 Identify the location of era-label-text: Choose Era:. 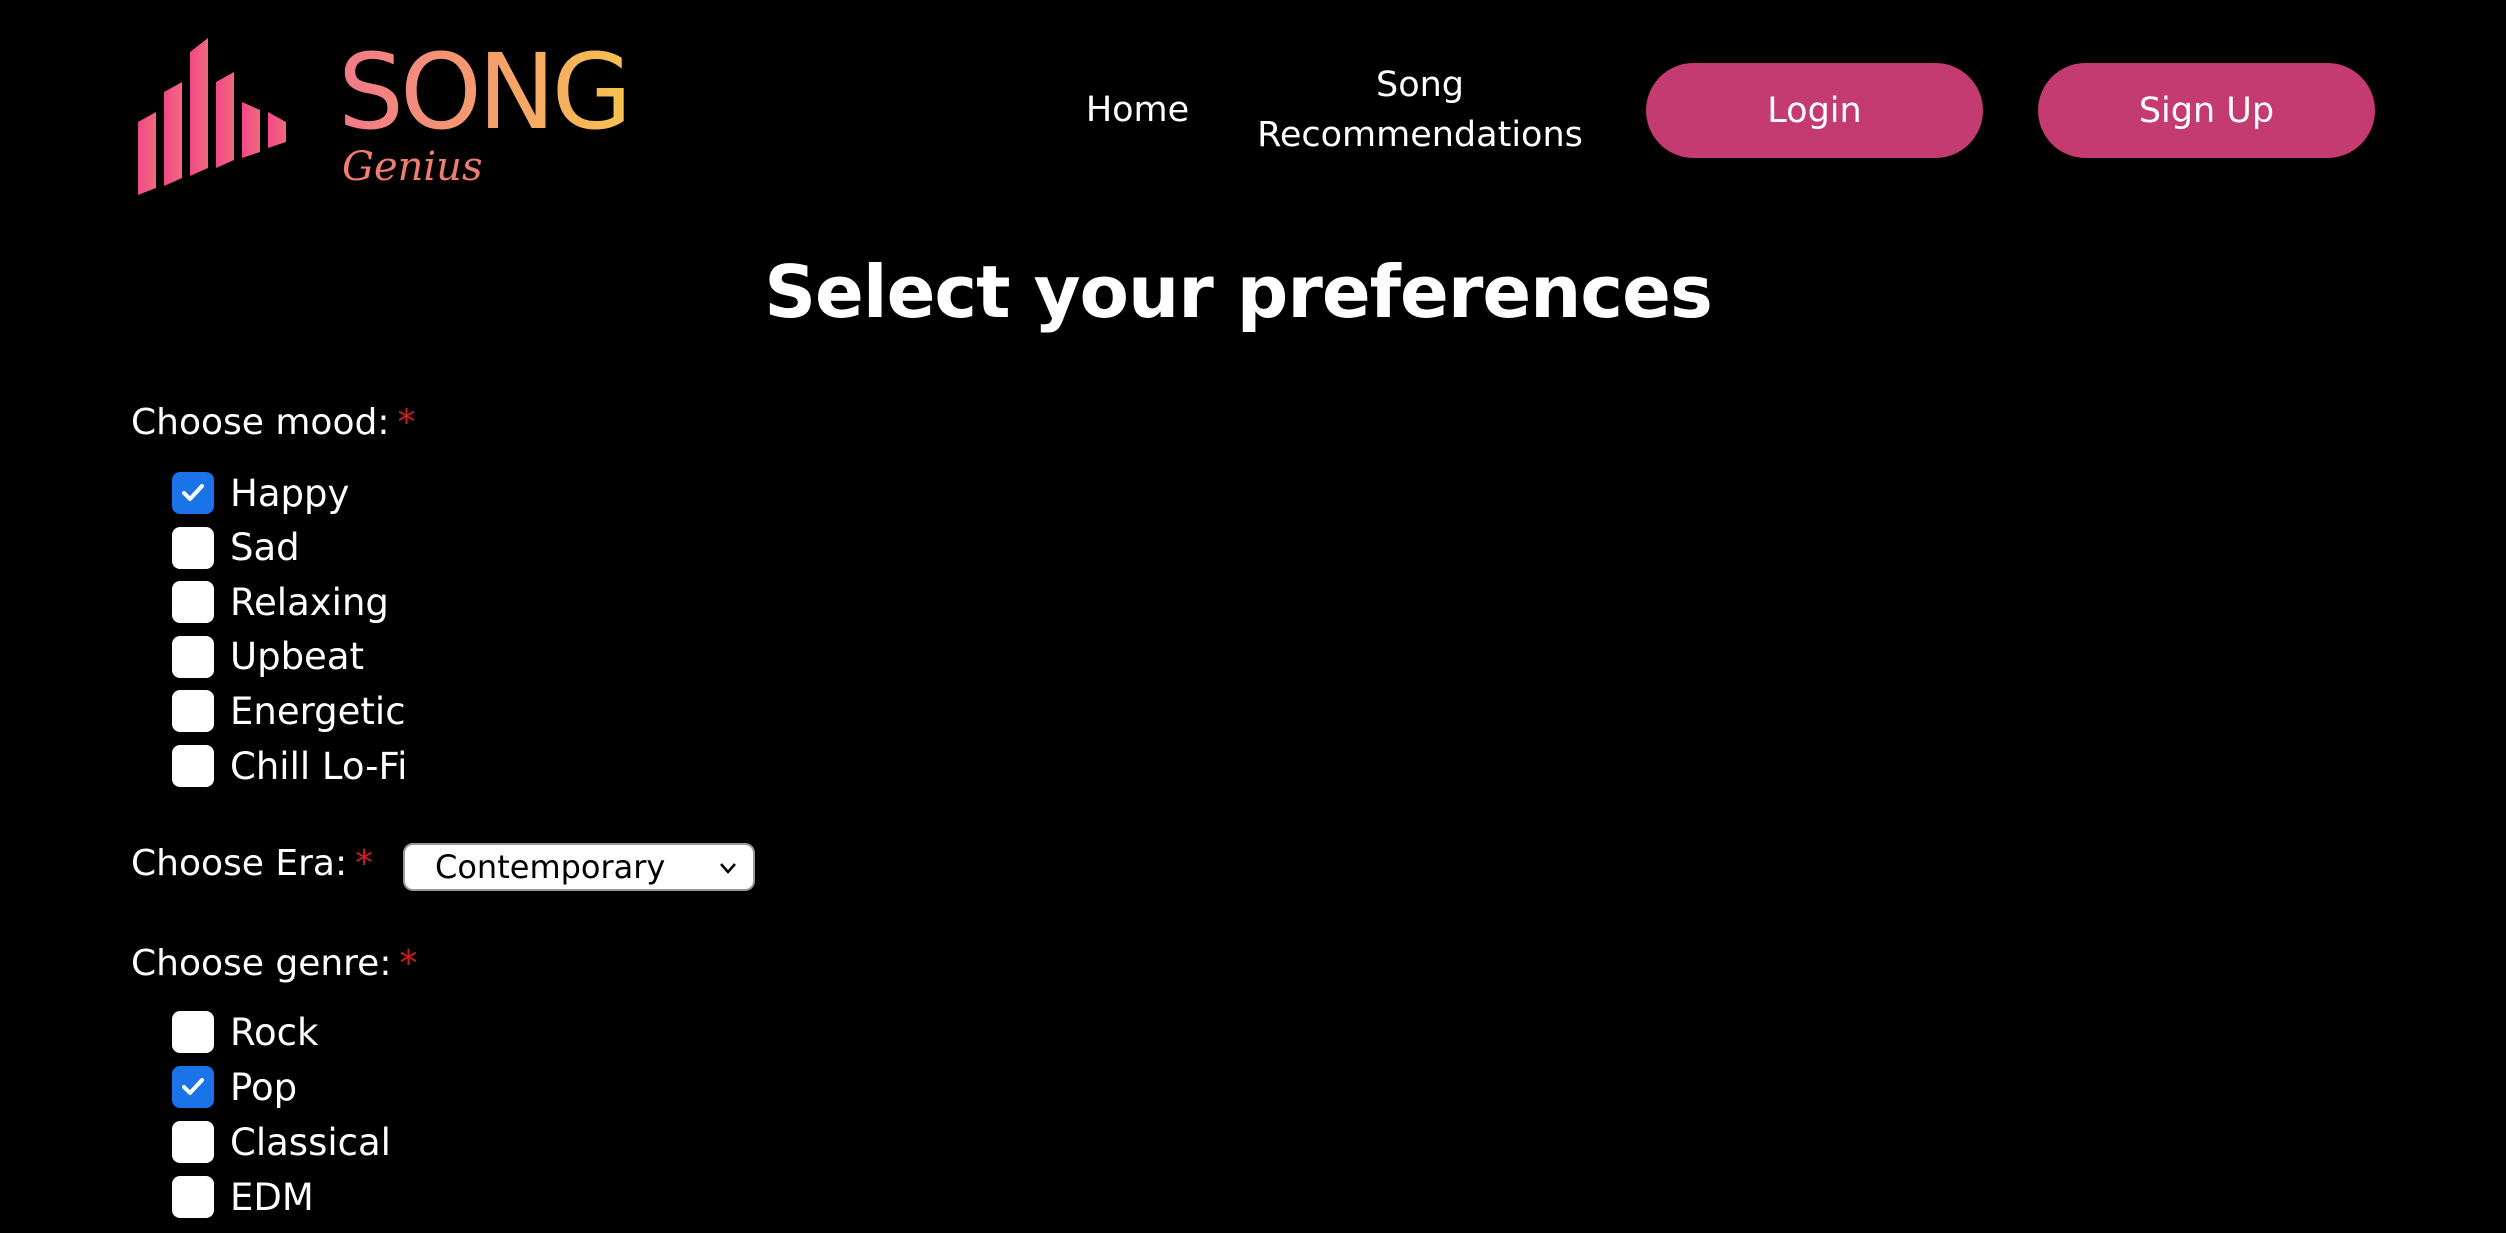
(239, 863).